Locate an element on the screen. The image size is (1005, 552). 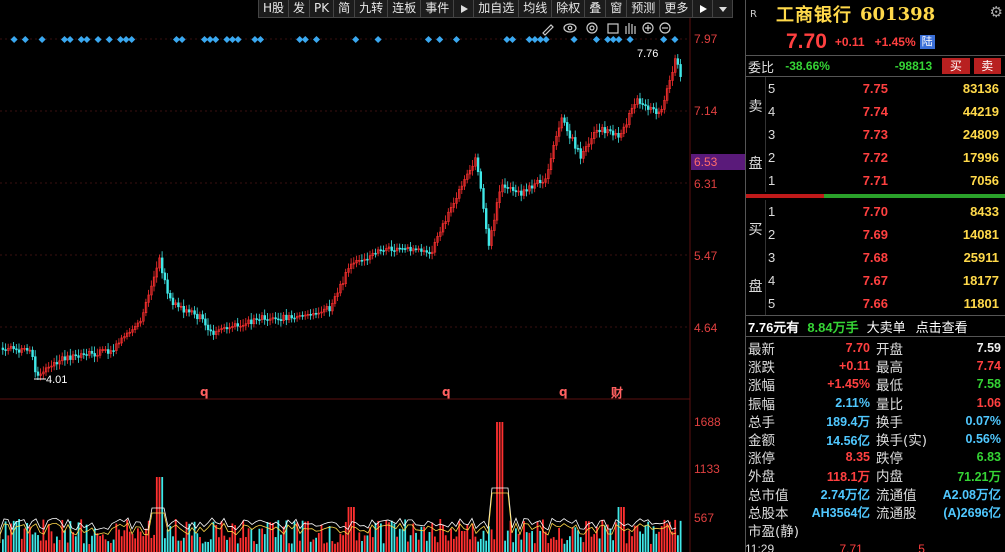
ask-price: 7.73 is located at coordinates (875, 134).